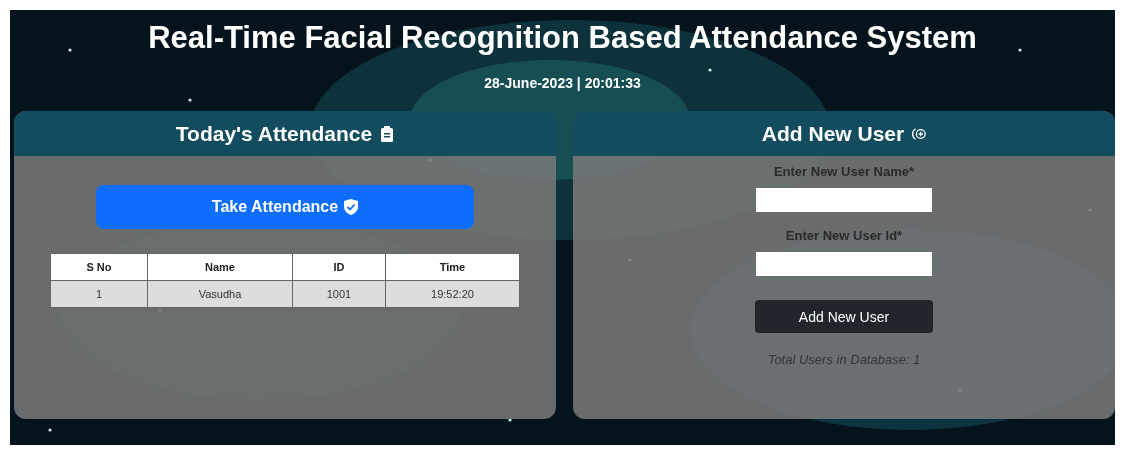 This screenshot has height=449, width=1122. Describe the element at coordinates (339, 294) in the screenshot. I see `table-cell: 1001` at that location.